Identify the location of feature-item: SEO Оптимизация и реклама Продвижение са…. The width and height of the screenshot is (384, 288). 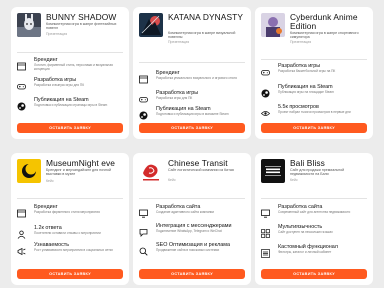
(193, 252).